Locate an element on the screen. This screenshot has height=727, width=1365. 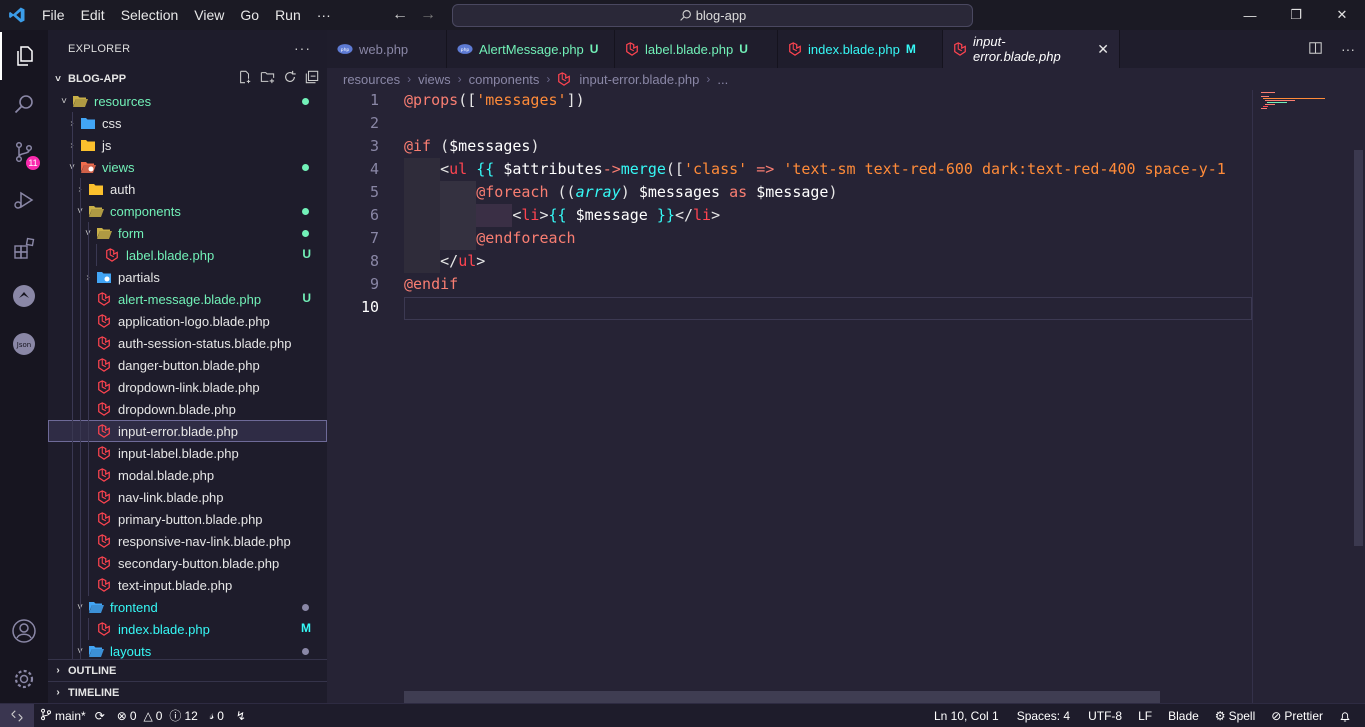
editor-tab: index.blade.php M is located at coordinates (860, 49).